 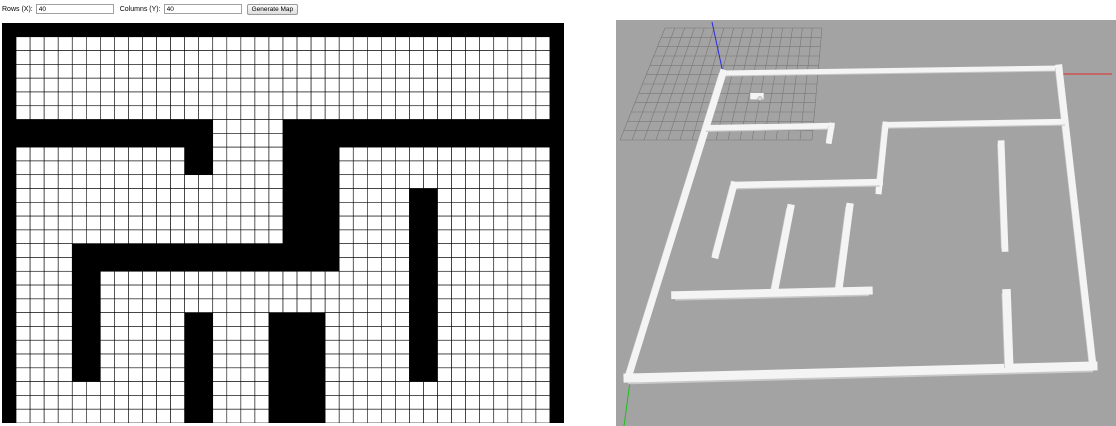 What do you see at coordinates (74, 9) in the screenshot?
I see `rows-input` at bounding box center [74, 9].